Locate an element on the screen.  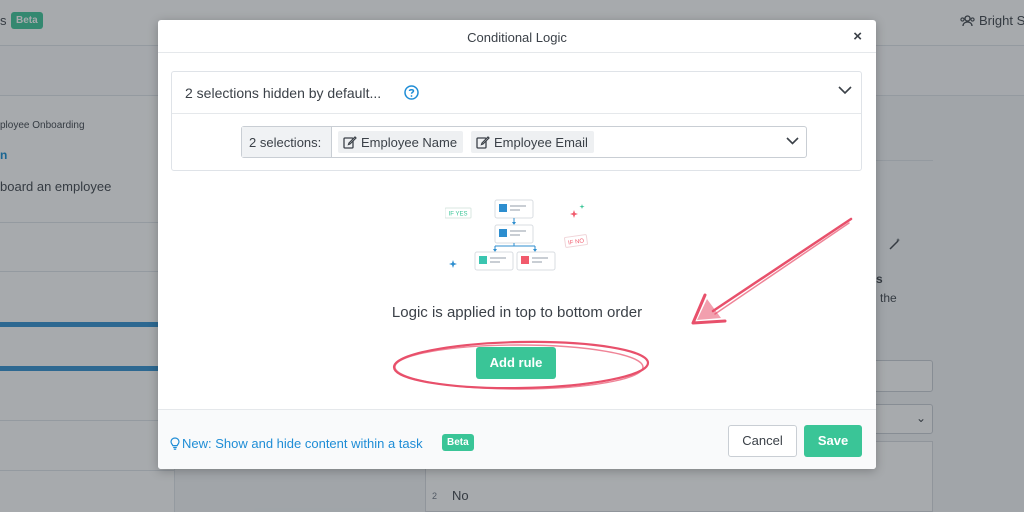
save-button: Save is located at coordinates (833, 441).